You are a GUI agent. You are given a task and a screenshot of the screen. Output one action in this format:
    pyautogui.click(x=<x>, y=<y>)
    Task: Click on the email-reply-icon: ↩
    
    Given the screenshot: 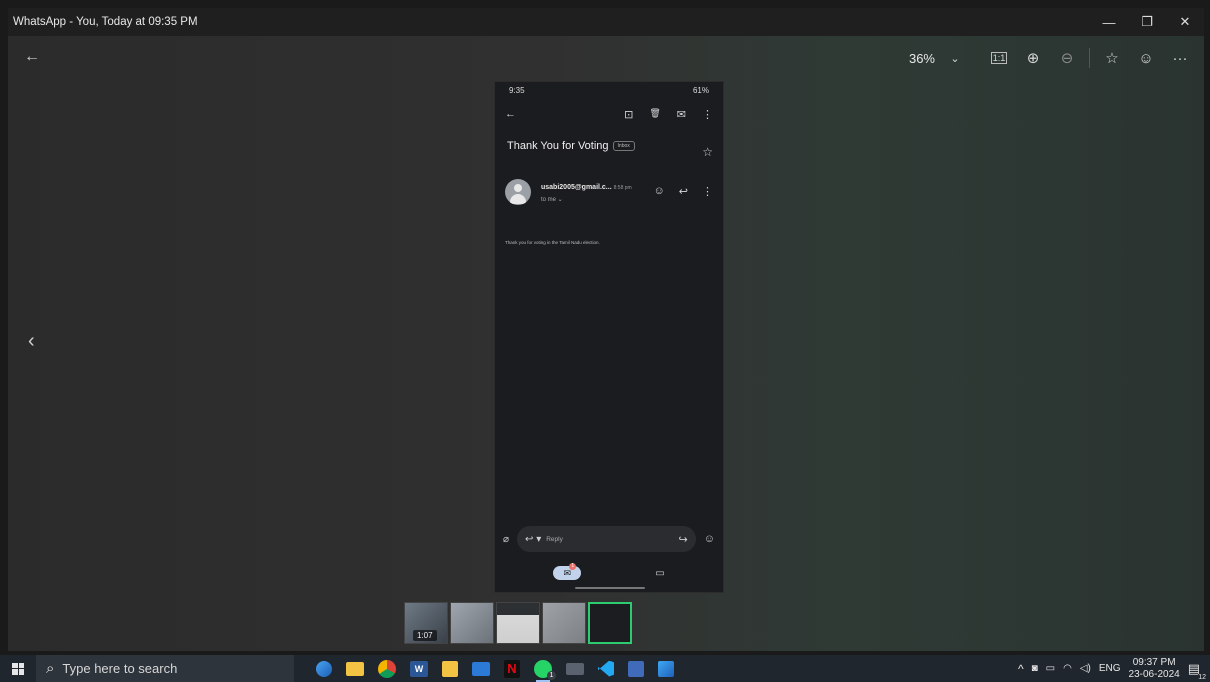 What is the action you would take?
    pyautogui.click(x=683, y=192)
    